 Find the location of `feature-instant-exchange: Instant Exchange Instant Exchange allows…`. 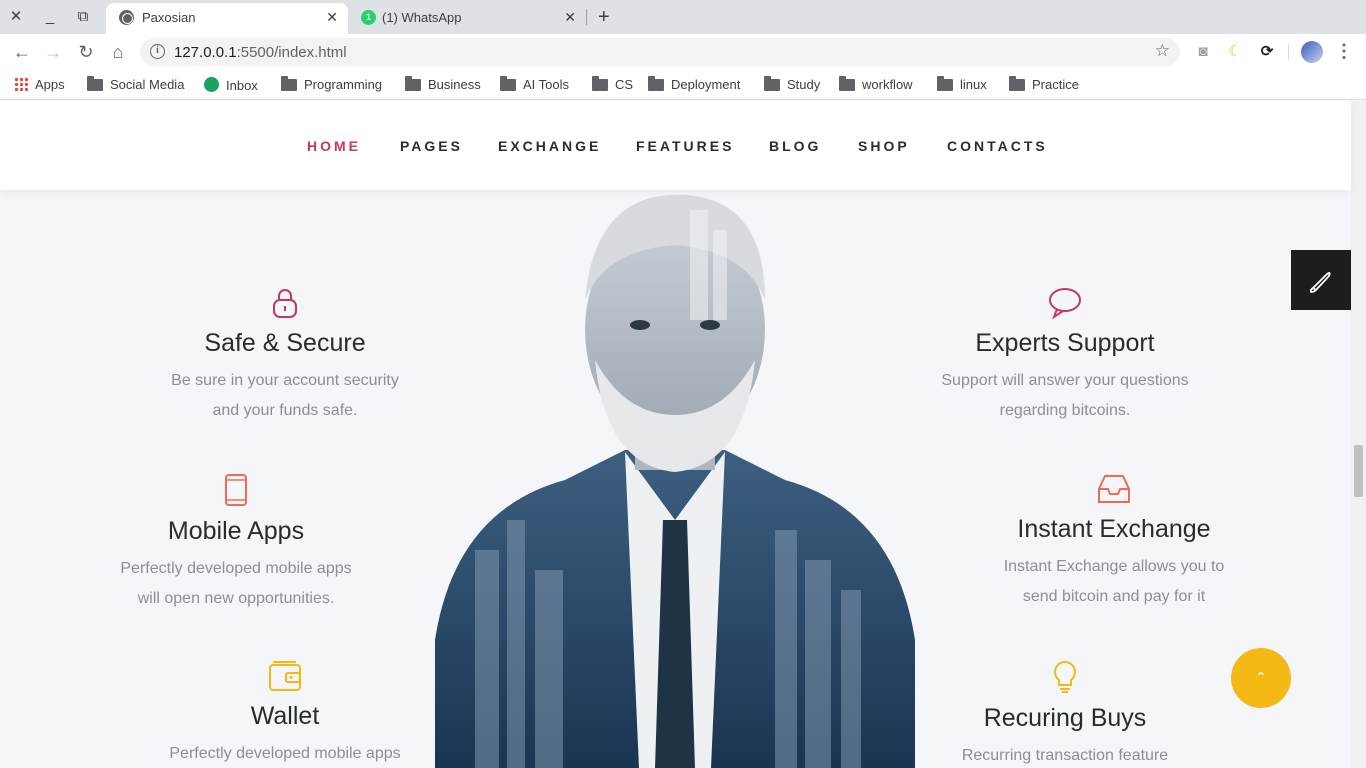

feature-instant-exchange: Instant Exchange Instant Exchange allows… is located at coordinates (1114, 542).